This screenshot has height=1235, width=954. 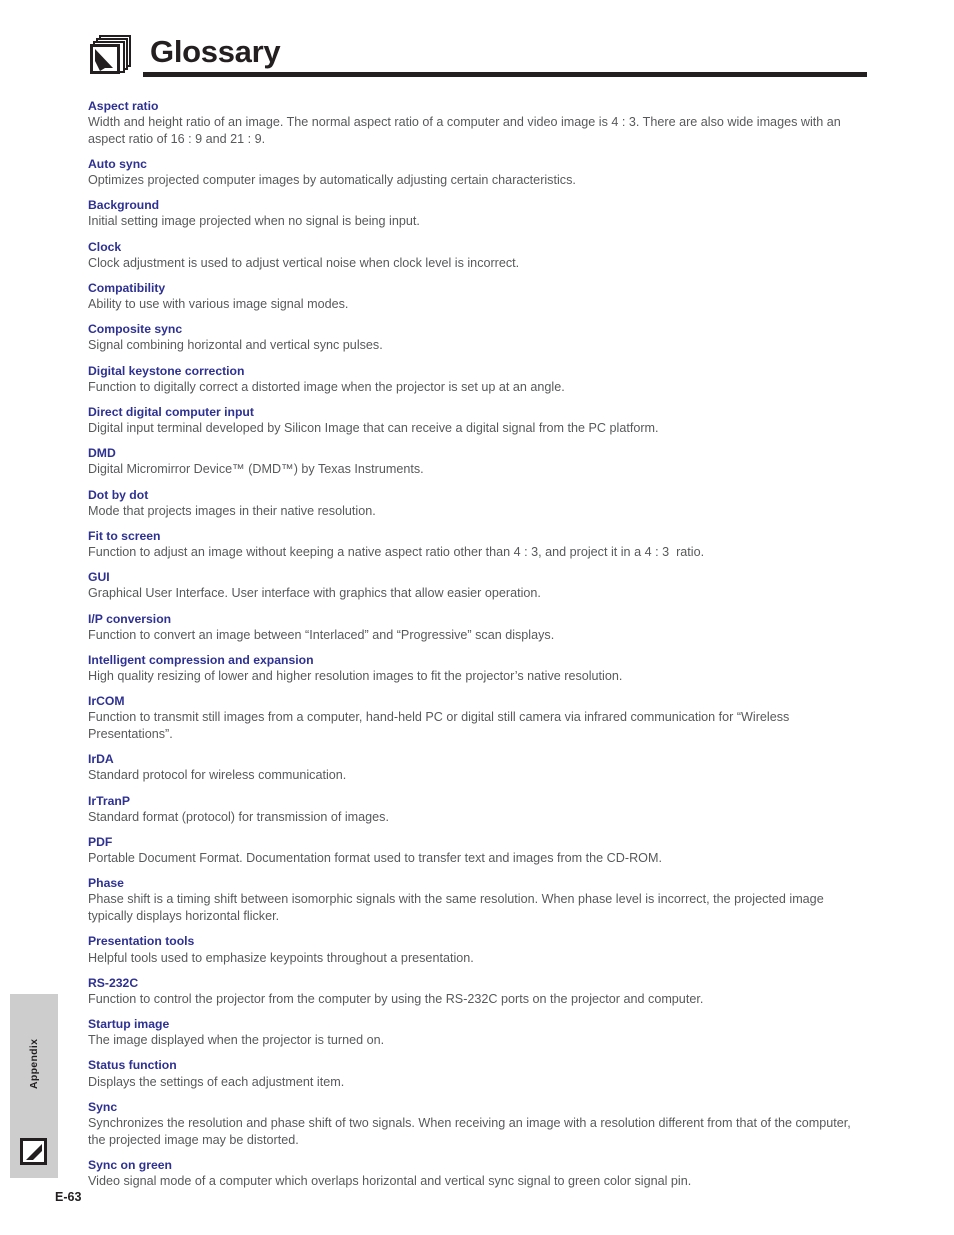 I want to click on glossary-term: Presentation tools, so click(x=141, y=941).